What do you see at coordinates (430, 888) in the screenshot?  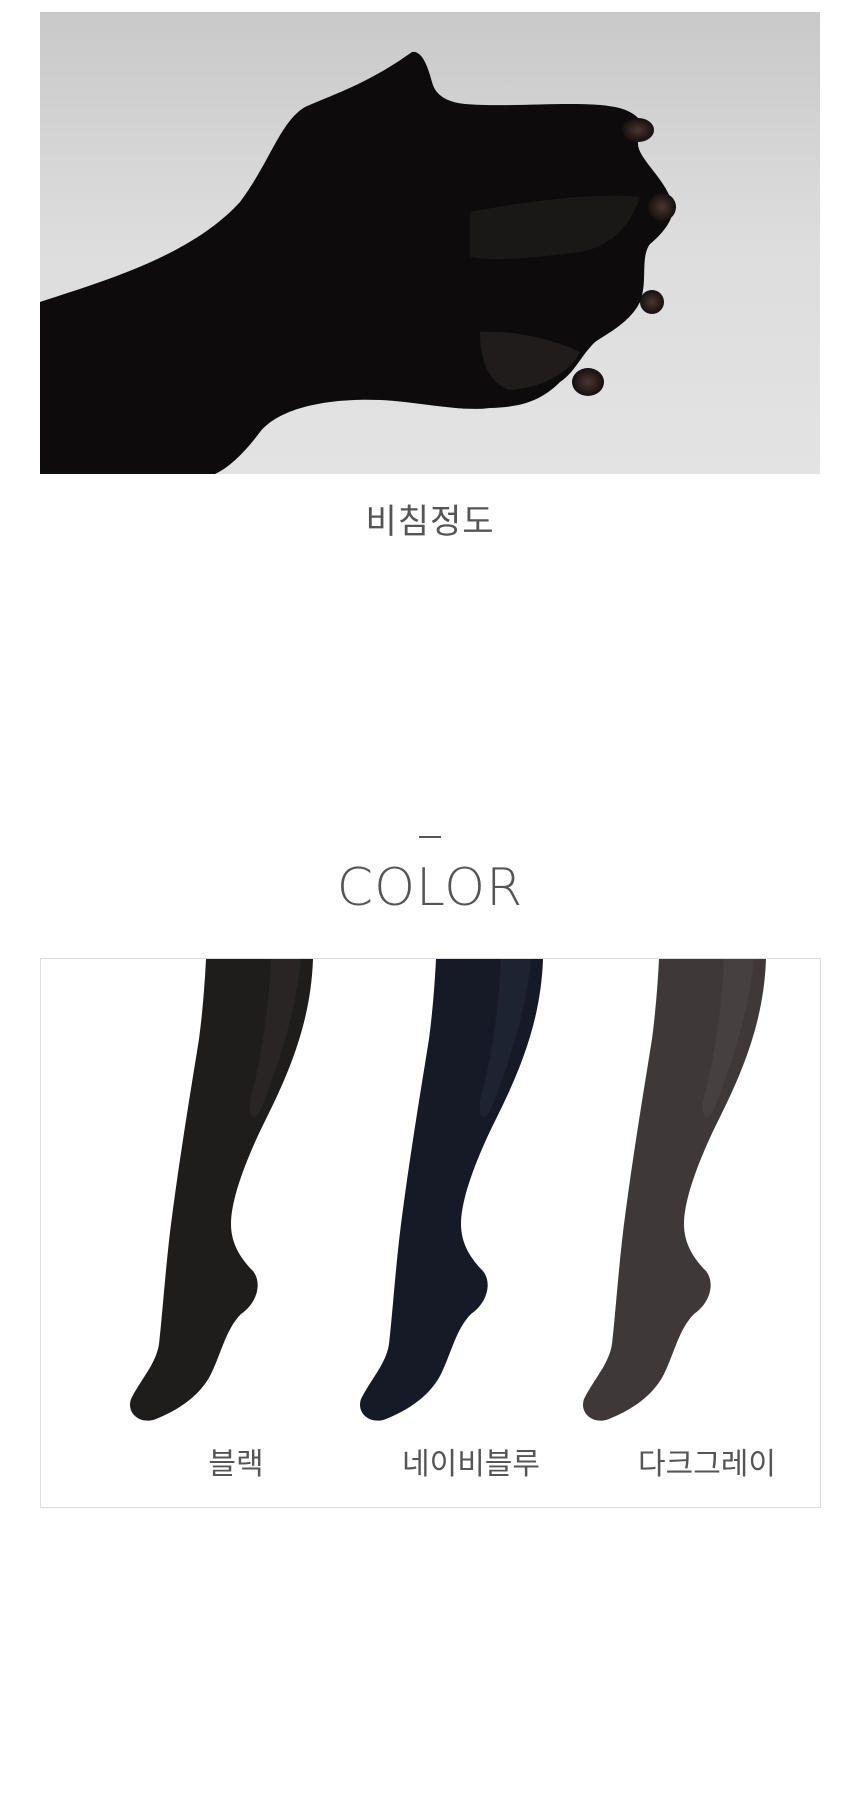 I see `section-title: COLOR` at bounding box center [430, 888].